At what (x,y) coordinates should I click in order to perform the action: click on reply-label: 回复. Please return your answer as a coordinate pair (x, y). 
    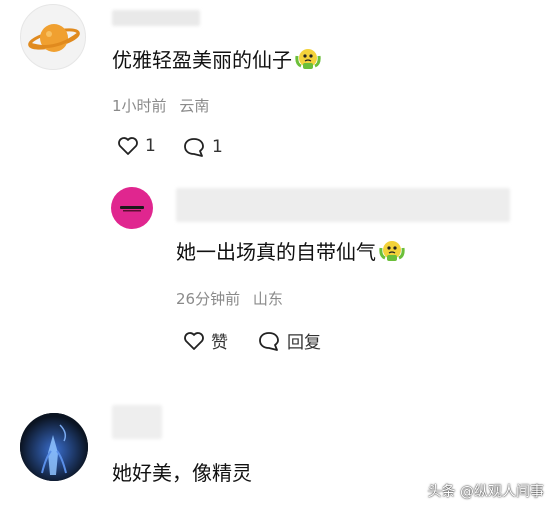
    Looking at the image, I should click on (304, 343).